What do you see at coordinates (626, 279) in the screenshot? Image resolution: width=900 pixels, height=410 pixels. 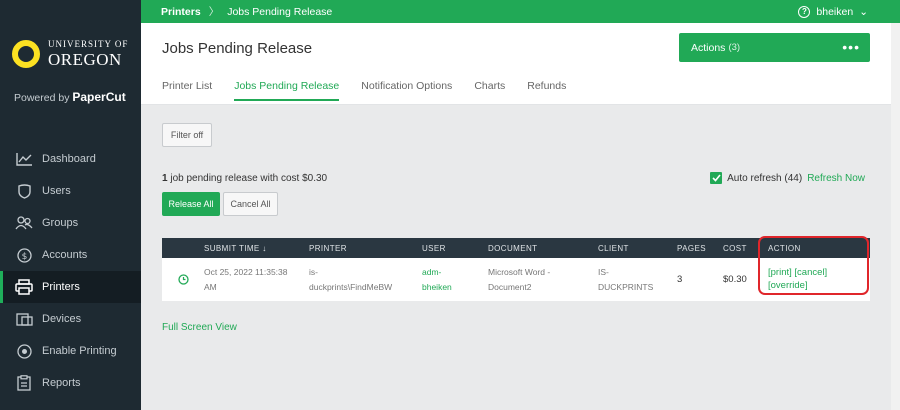 I see `cell-client: IS- DUCKPRINTS` at bounding box center [626, 279].